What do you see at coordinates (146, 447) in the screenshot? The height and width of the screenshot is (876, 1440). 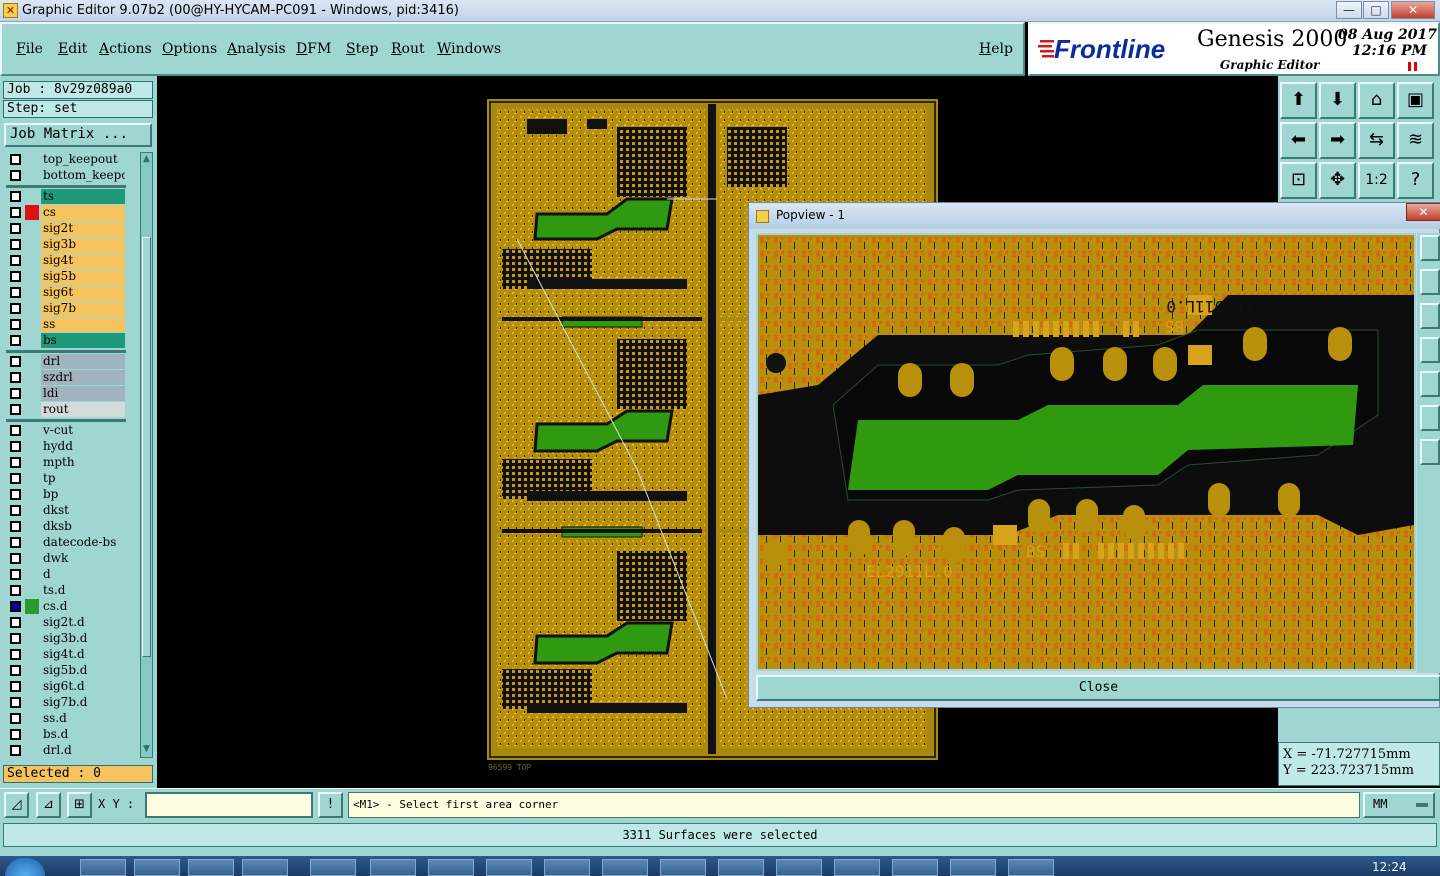 I see `scrollbar-thumb` at bounding box center [146, 447].